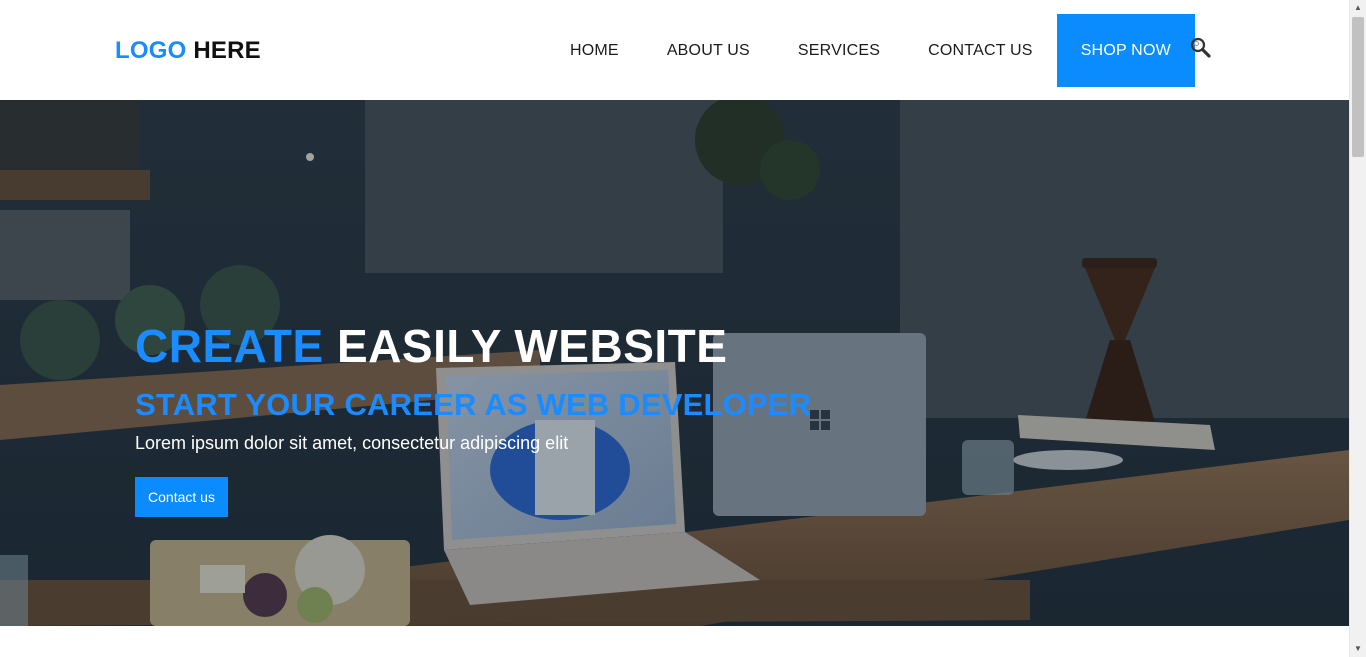 The width and height of the screenshot is (1366, 657). I want to click on scroll-down-icon: ▼, so click(1358, 649).